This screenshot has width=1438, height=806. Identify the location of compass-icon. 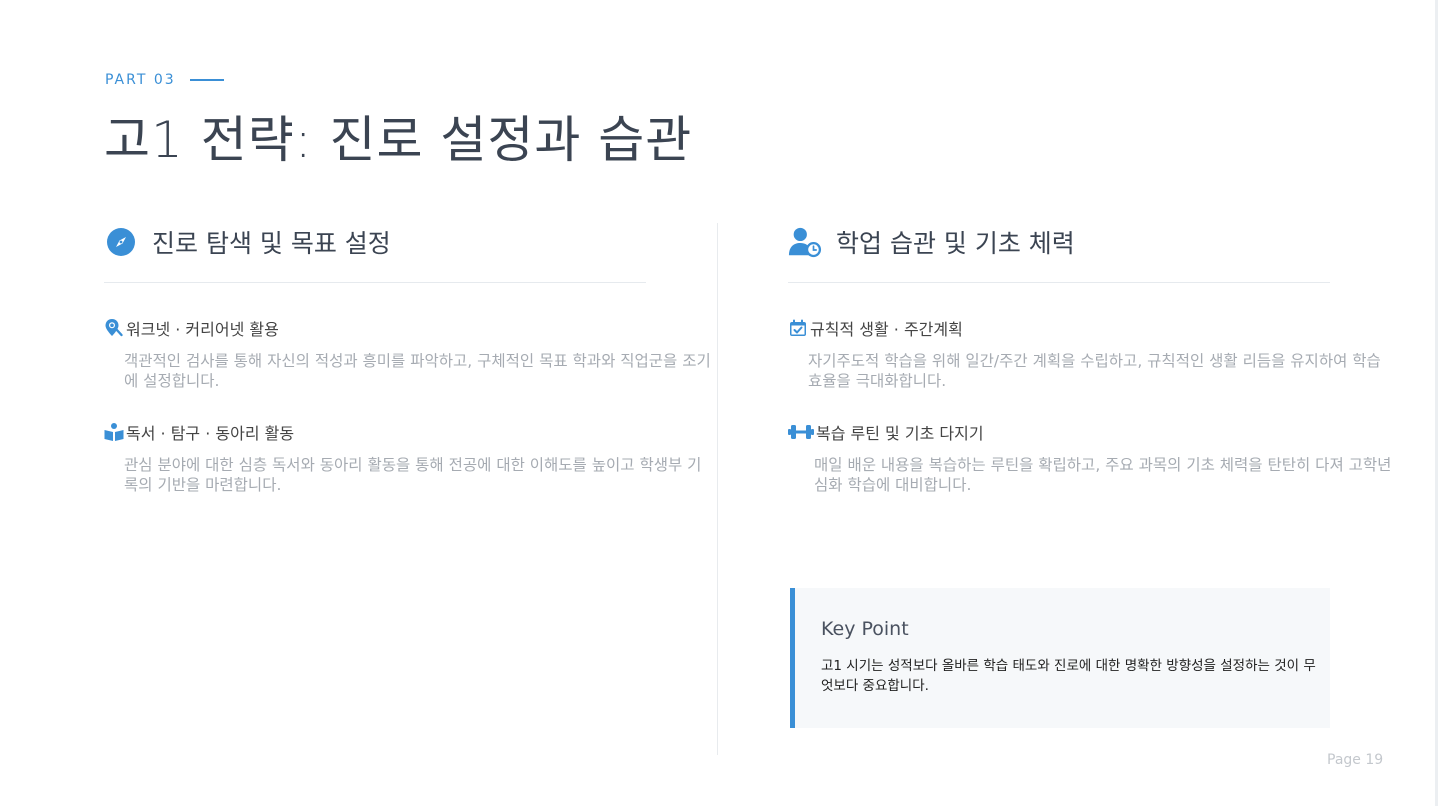
(121, 242).